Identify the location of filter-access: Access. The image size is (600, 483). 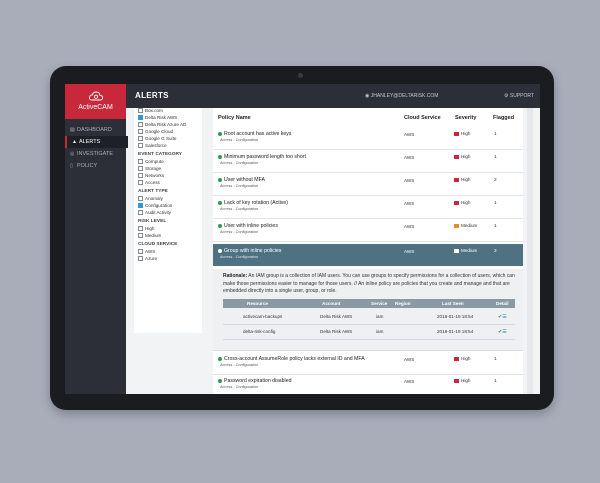
(149, 182).